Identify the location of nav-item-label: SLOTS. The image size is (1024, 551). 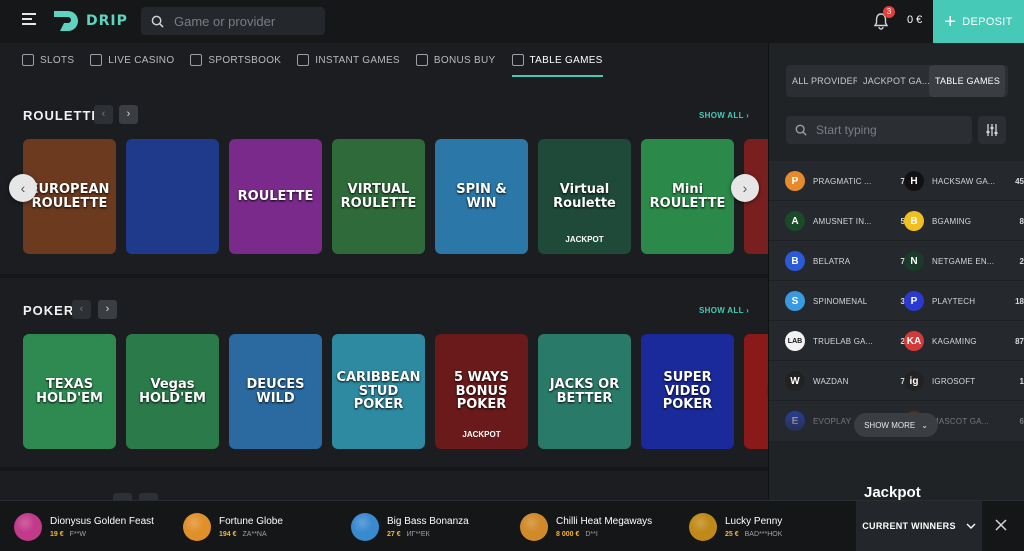
(57, 60).